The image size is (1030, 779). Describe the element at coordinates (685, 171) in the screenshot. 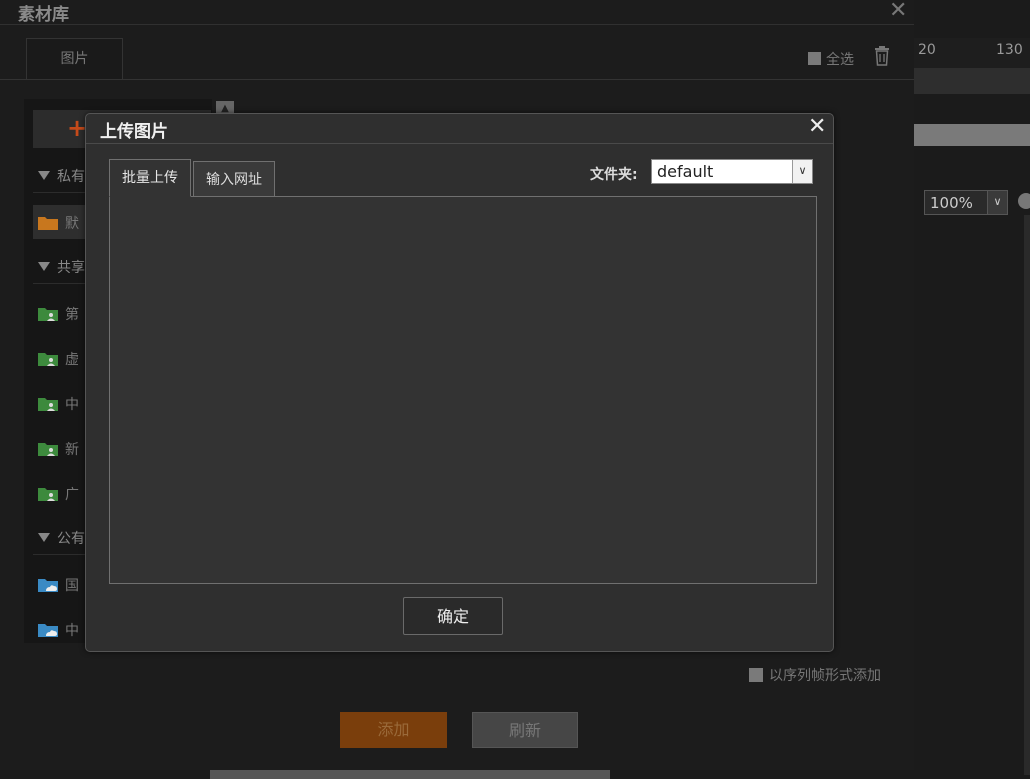

I see `folder-select-value: default` at that location.